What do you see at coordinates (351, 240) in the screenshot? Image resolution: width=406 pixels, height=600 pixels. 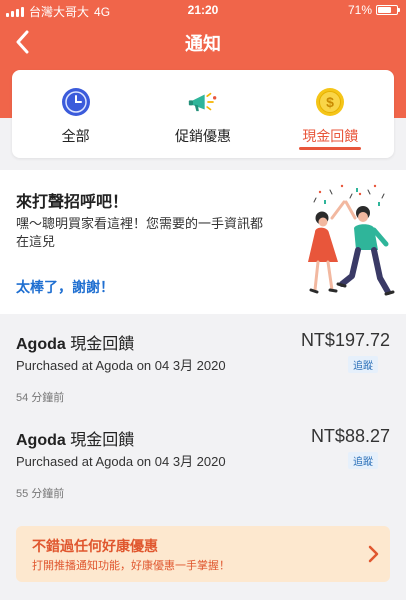 I see `celebration-illustration` at bounding box center [351, 240].